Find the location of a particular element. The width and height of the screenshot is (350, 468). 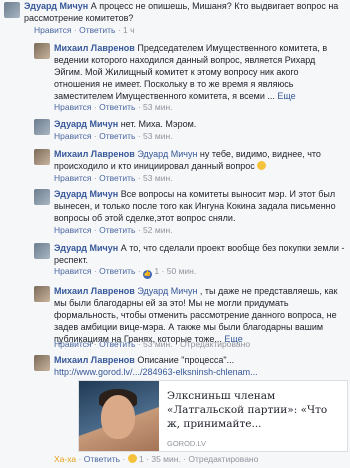

timestamp: 1 ч is located at coordinates (129, 30).